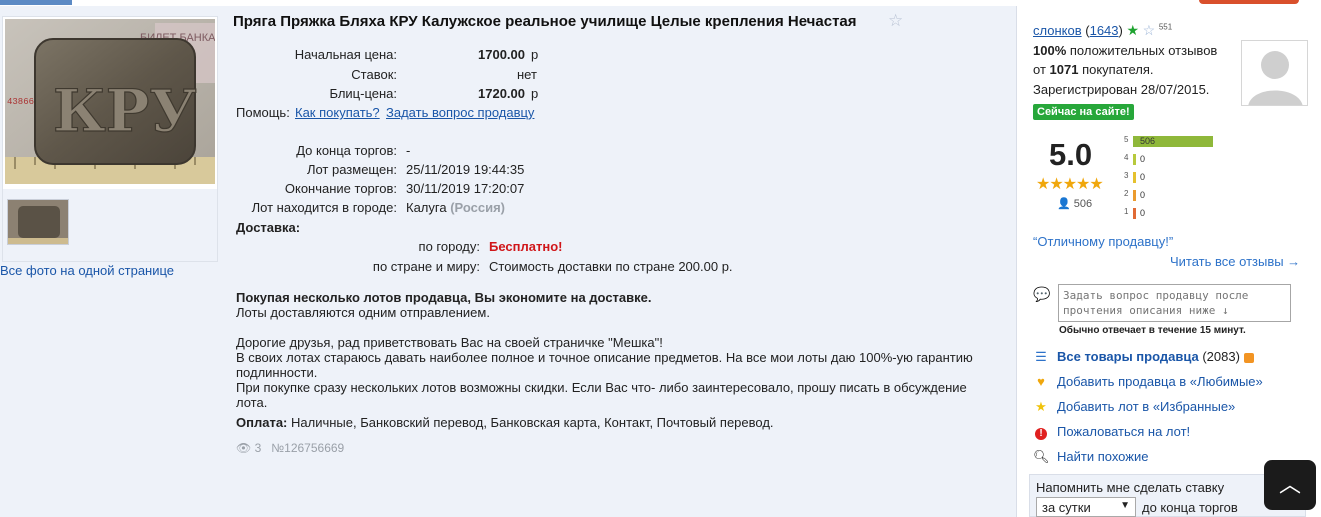  I want to click on histogram-row: 10, so click(1134, 213).